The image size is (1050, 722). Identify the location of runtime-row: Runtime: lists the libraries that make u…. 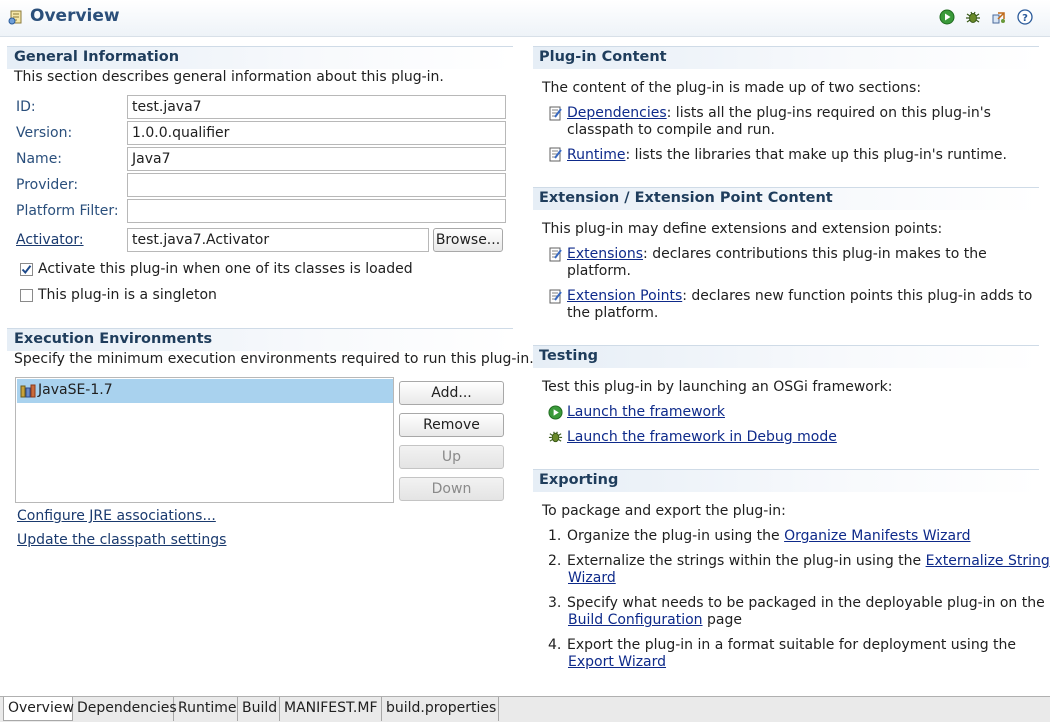
(787, 155).